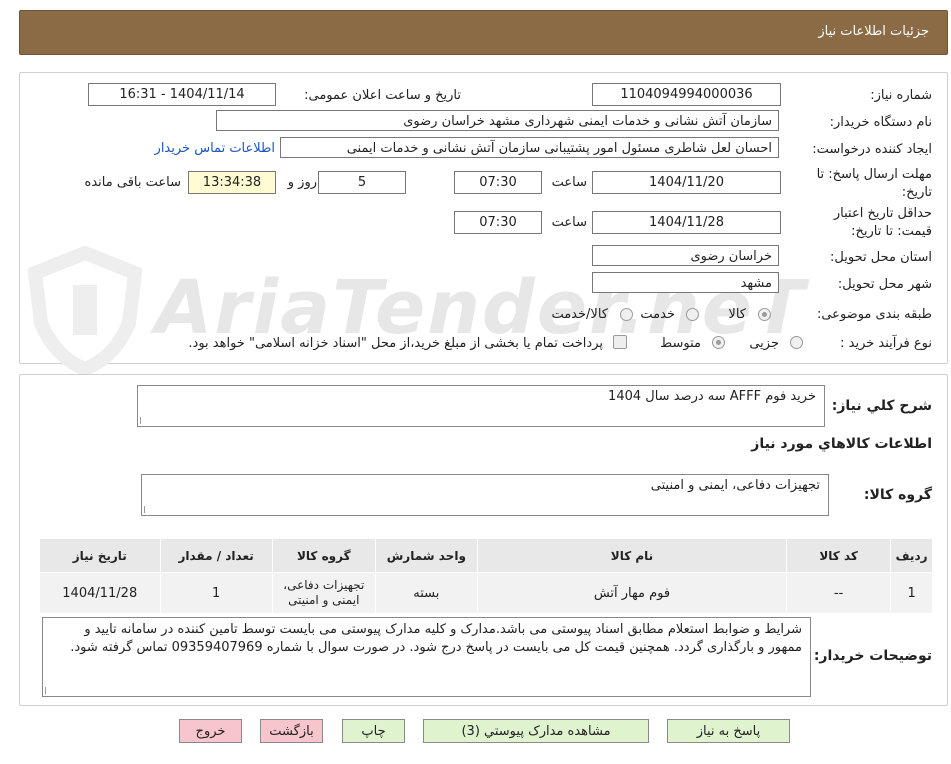  I want to click on creator-label: ایجاد کننده درخواست:, so click(872, 149).